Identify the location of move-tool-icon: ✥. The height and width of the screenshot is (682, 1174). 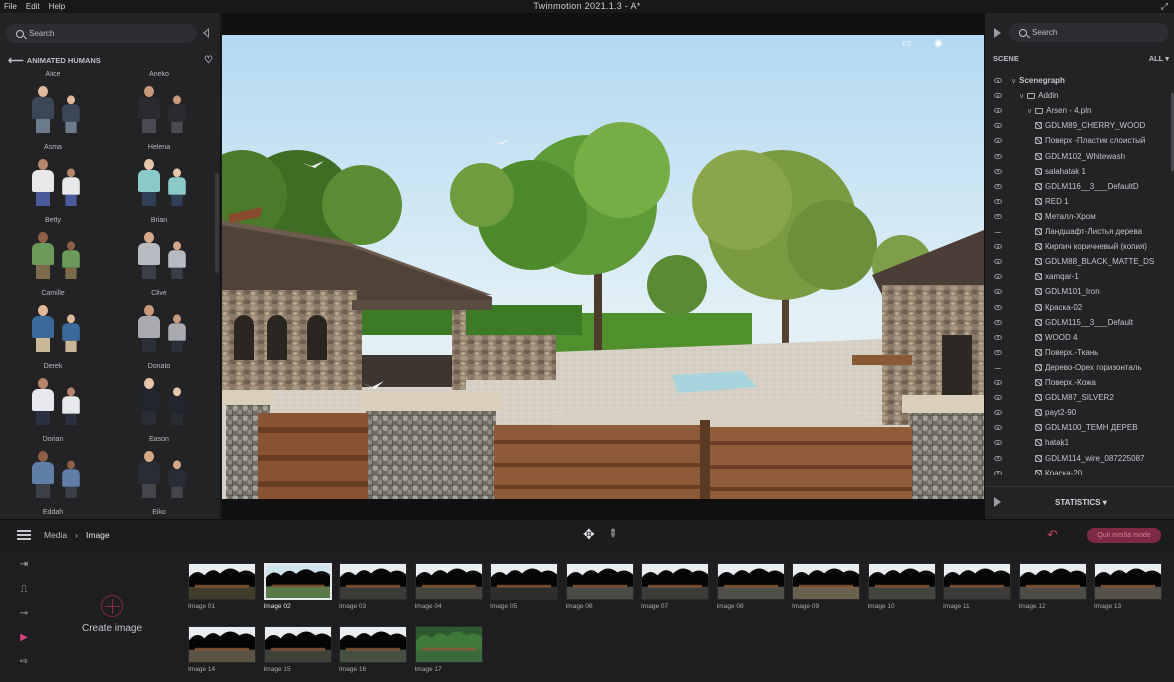
(589, 534).